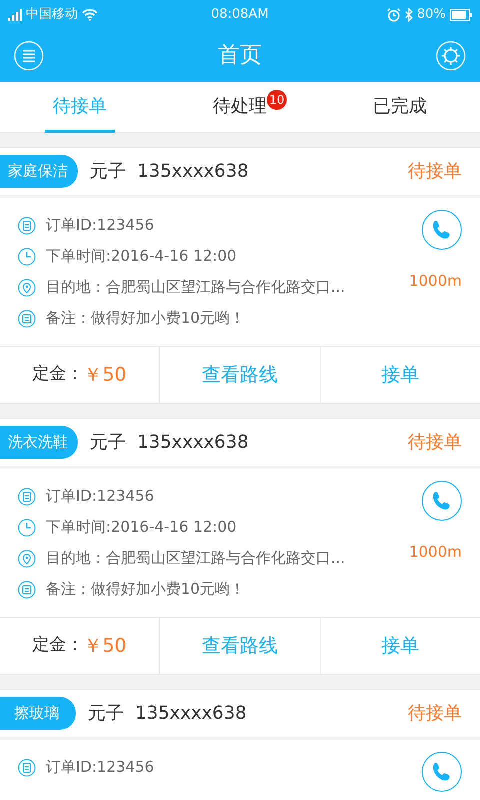  What do you see at coordinates (90, 15) in the screenshot?
I see `wifi-icon` at bounding box center [90, 15].